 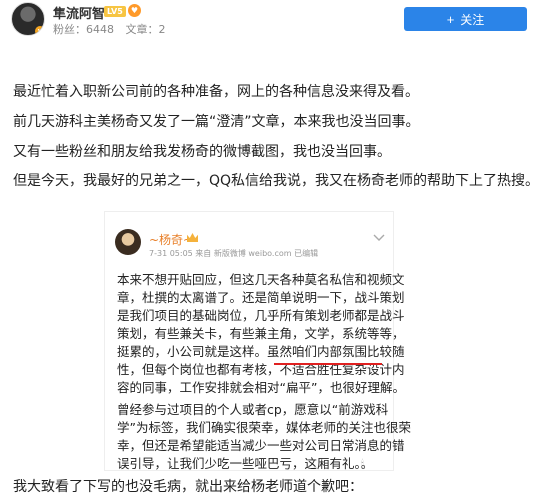 I want to click on candle-emoji-icon: 🕯, so click(x=362, y=464).